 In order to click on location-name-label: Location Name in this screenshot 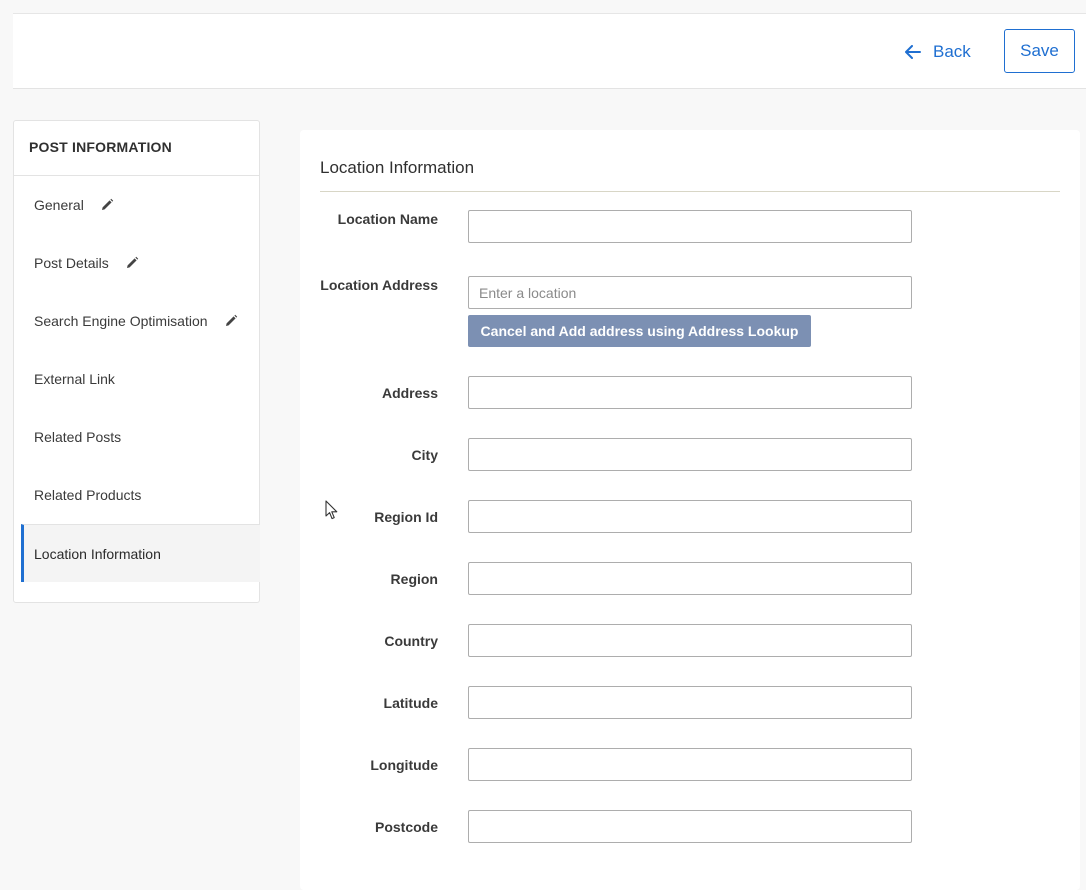, I will do `click(387, 219)`.